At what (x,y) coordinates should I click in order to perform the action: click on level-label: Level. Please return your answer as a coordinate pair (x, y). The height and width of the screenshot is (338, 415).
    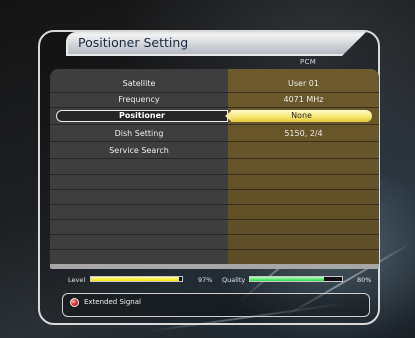
    Looking at the image, I should click on (77, 280).